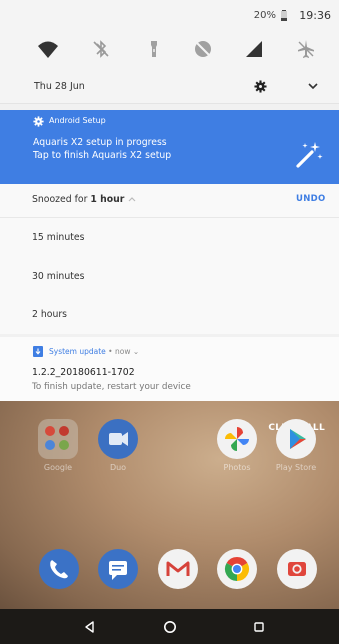 The width and height of the screenshot is (339, 644). I want to click on recents-icon, so click(259, 627).